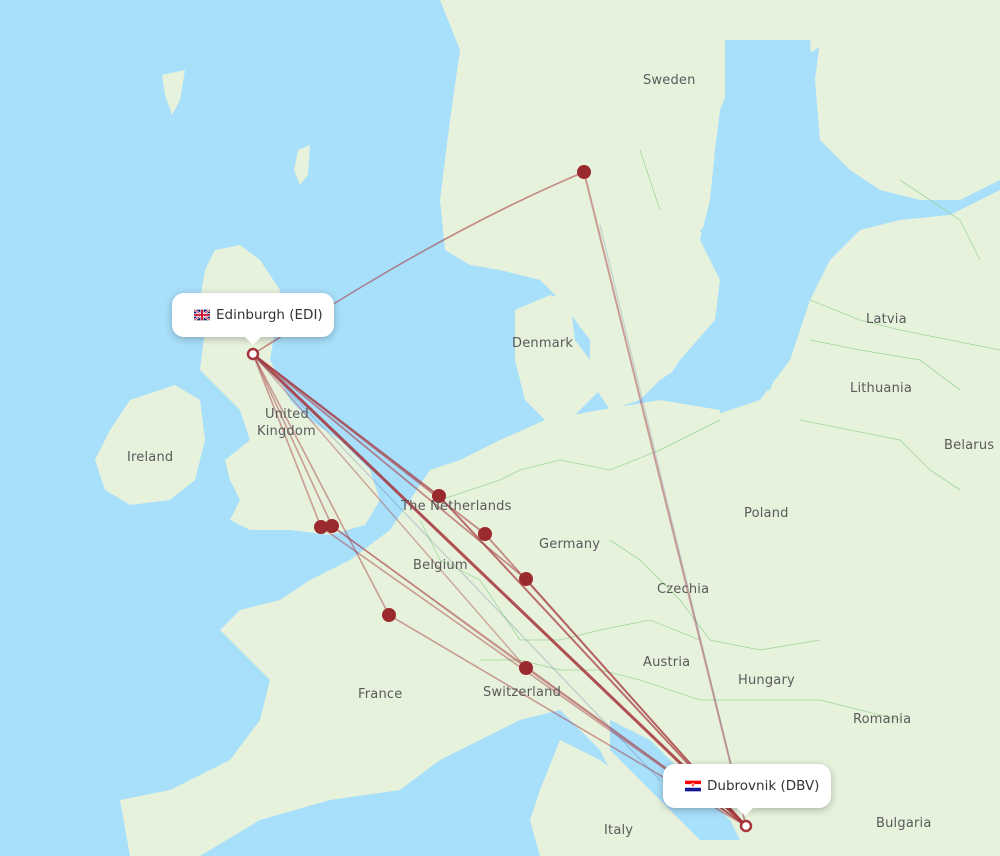  I want to click on label-romania: Romania, so click(882, 719).